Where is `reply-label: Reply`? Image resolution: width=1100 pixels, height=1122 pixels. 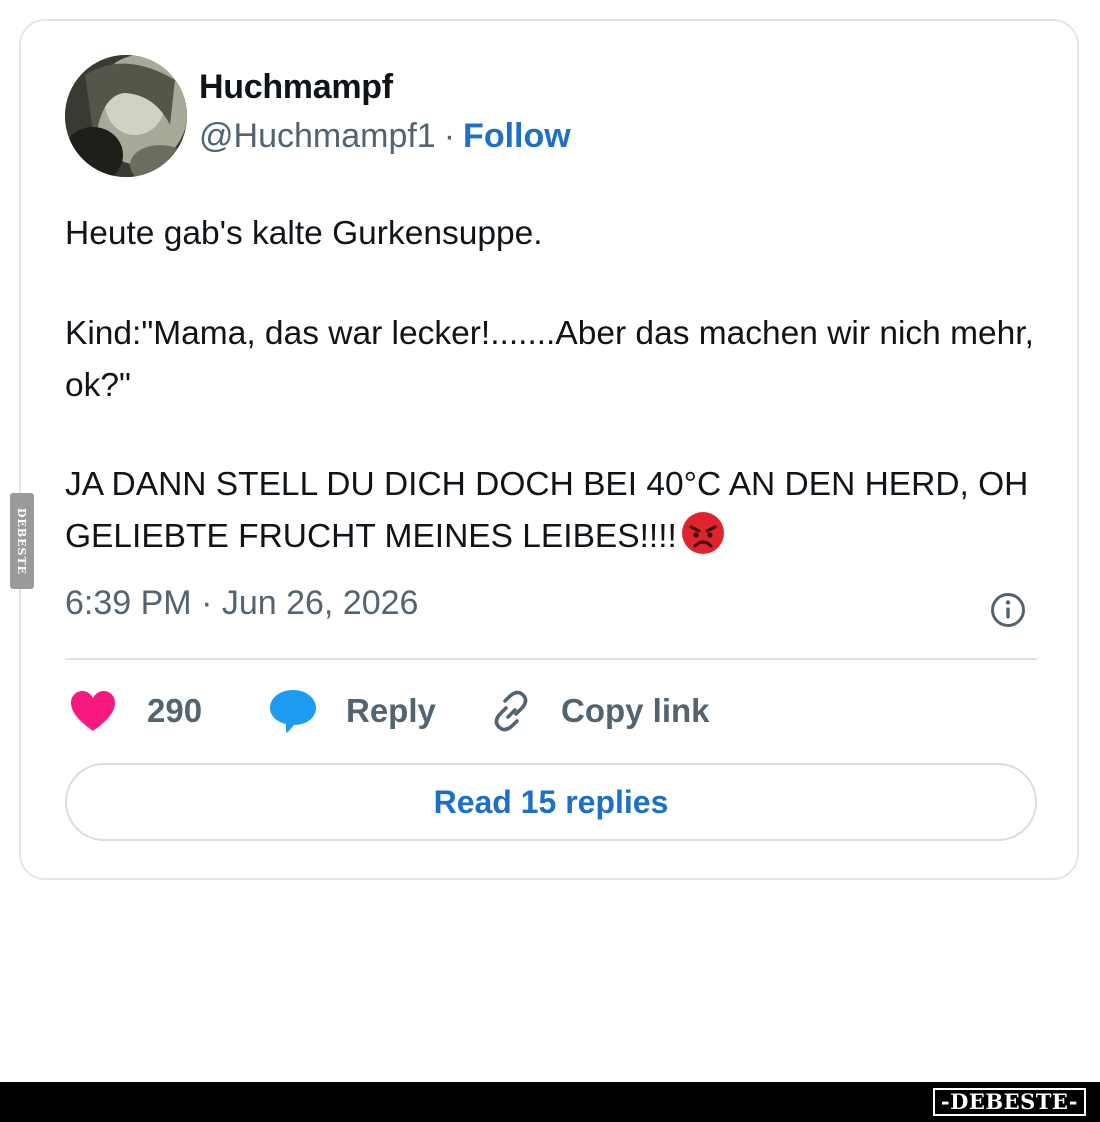 reply-label: Reply is located at coordinates (391, 710).